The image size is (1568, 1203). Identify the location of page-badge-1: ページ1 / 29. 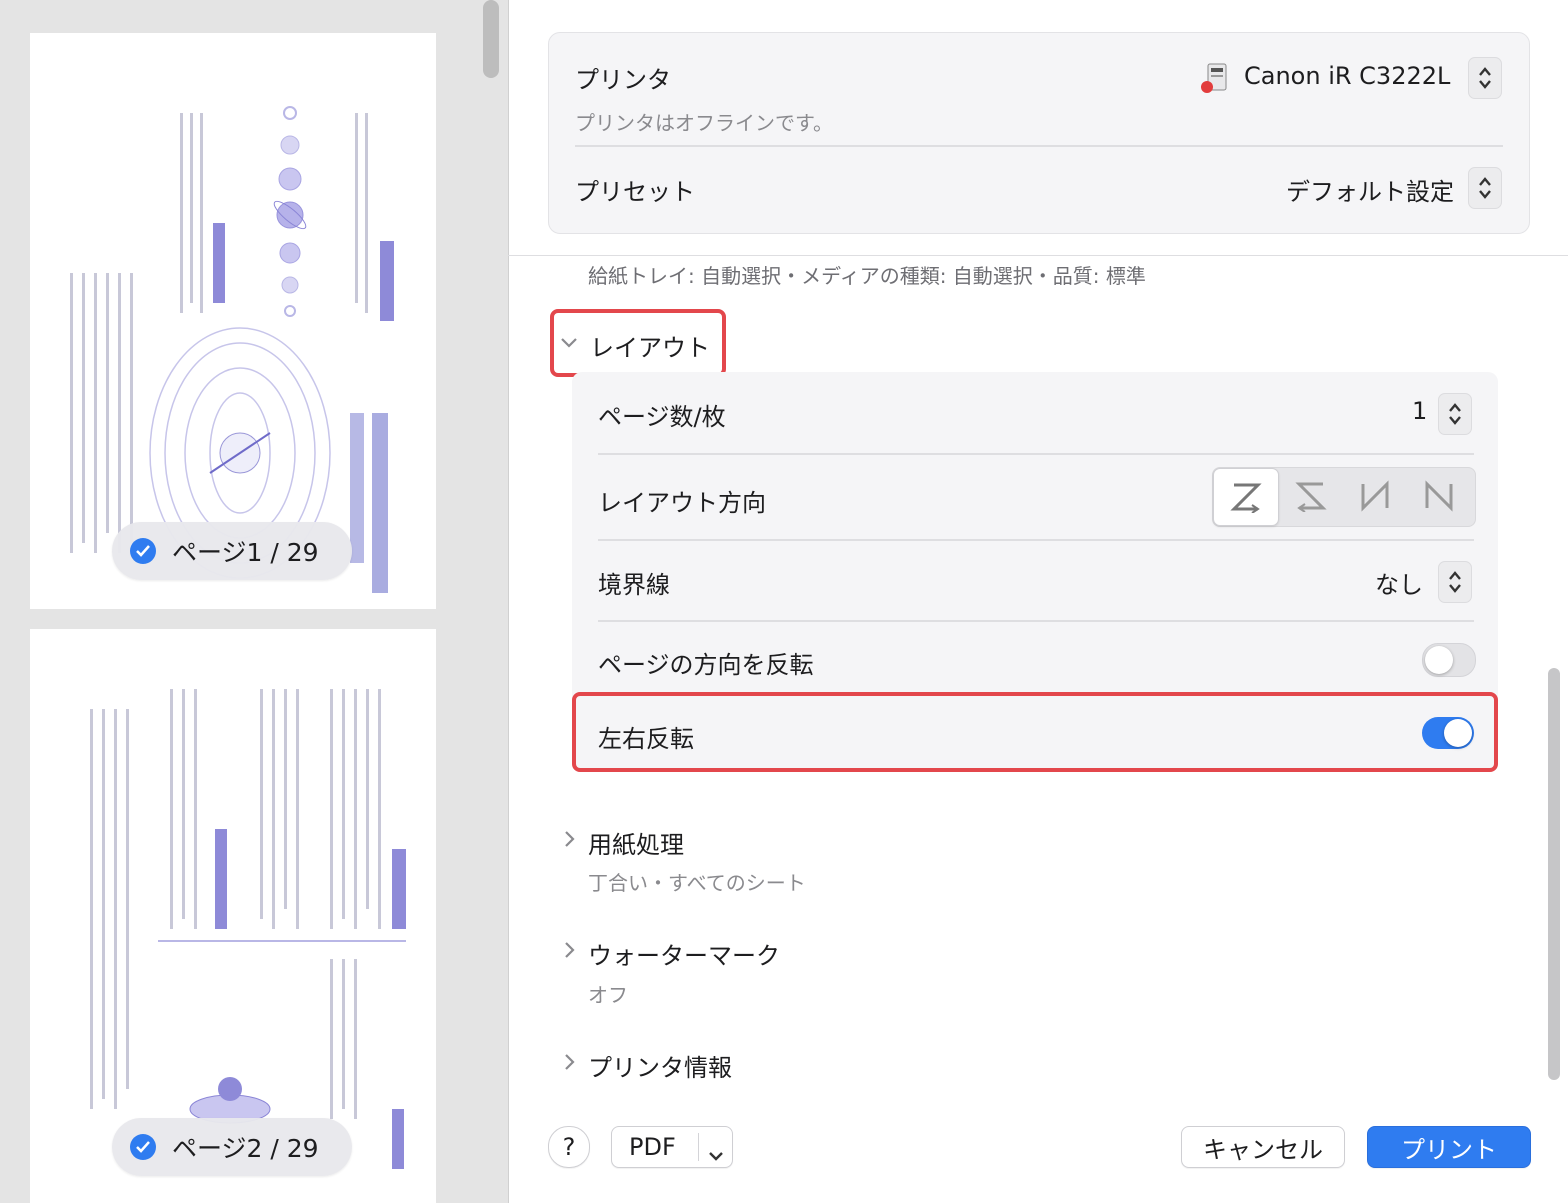
(232, 551).